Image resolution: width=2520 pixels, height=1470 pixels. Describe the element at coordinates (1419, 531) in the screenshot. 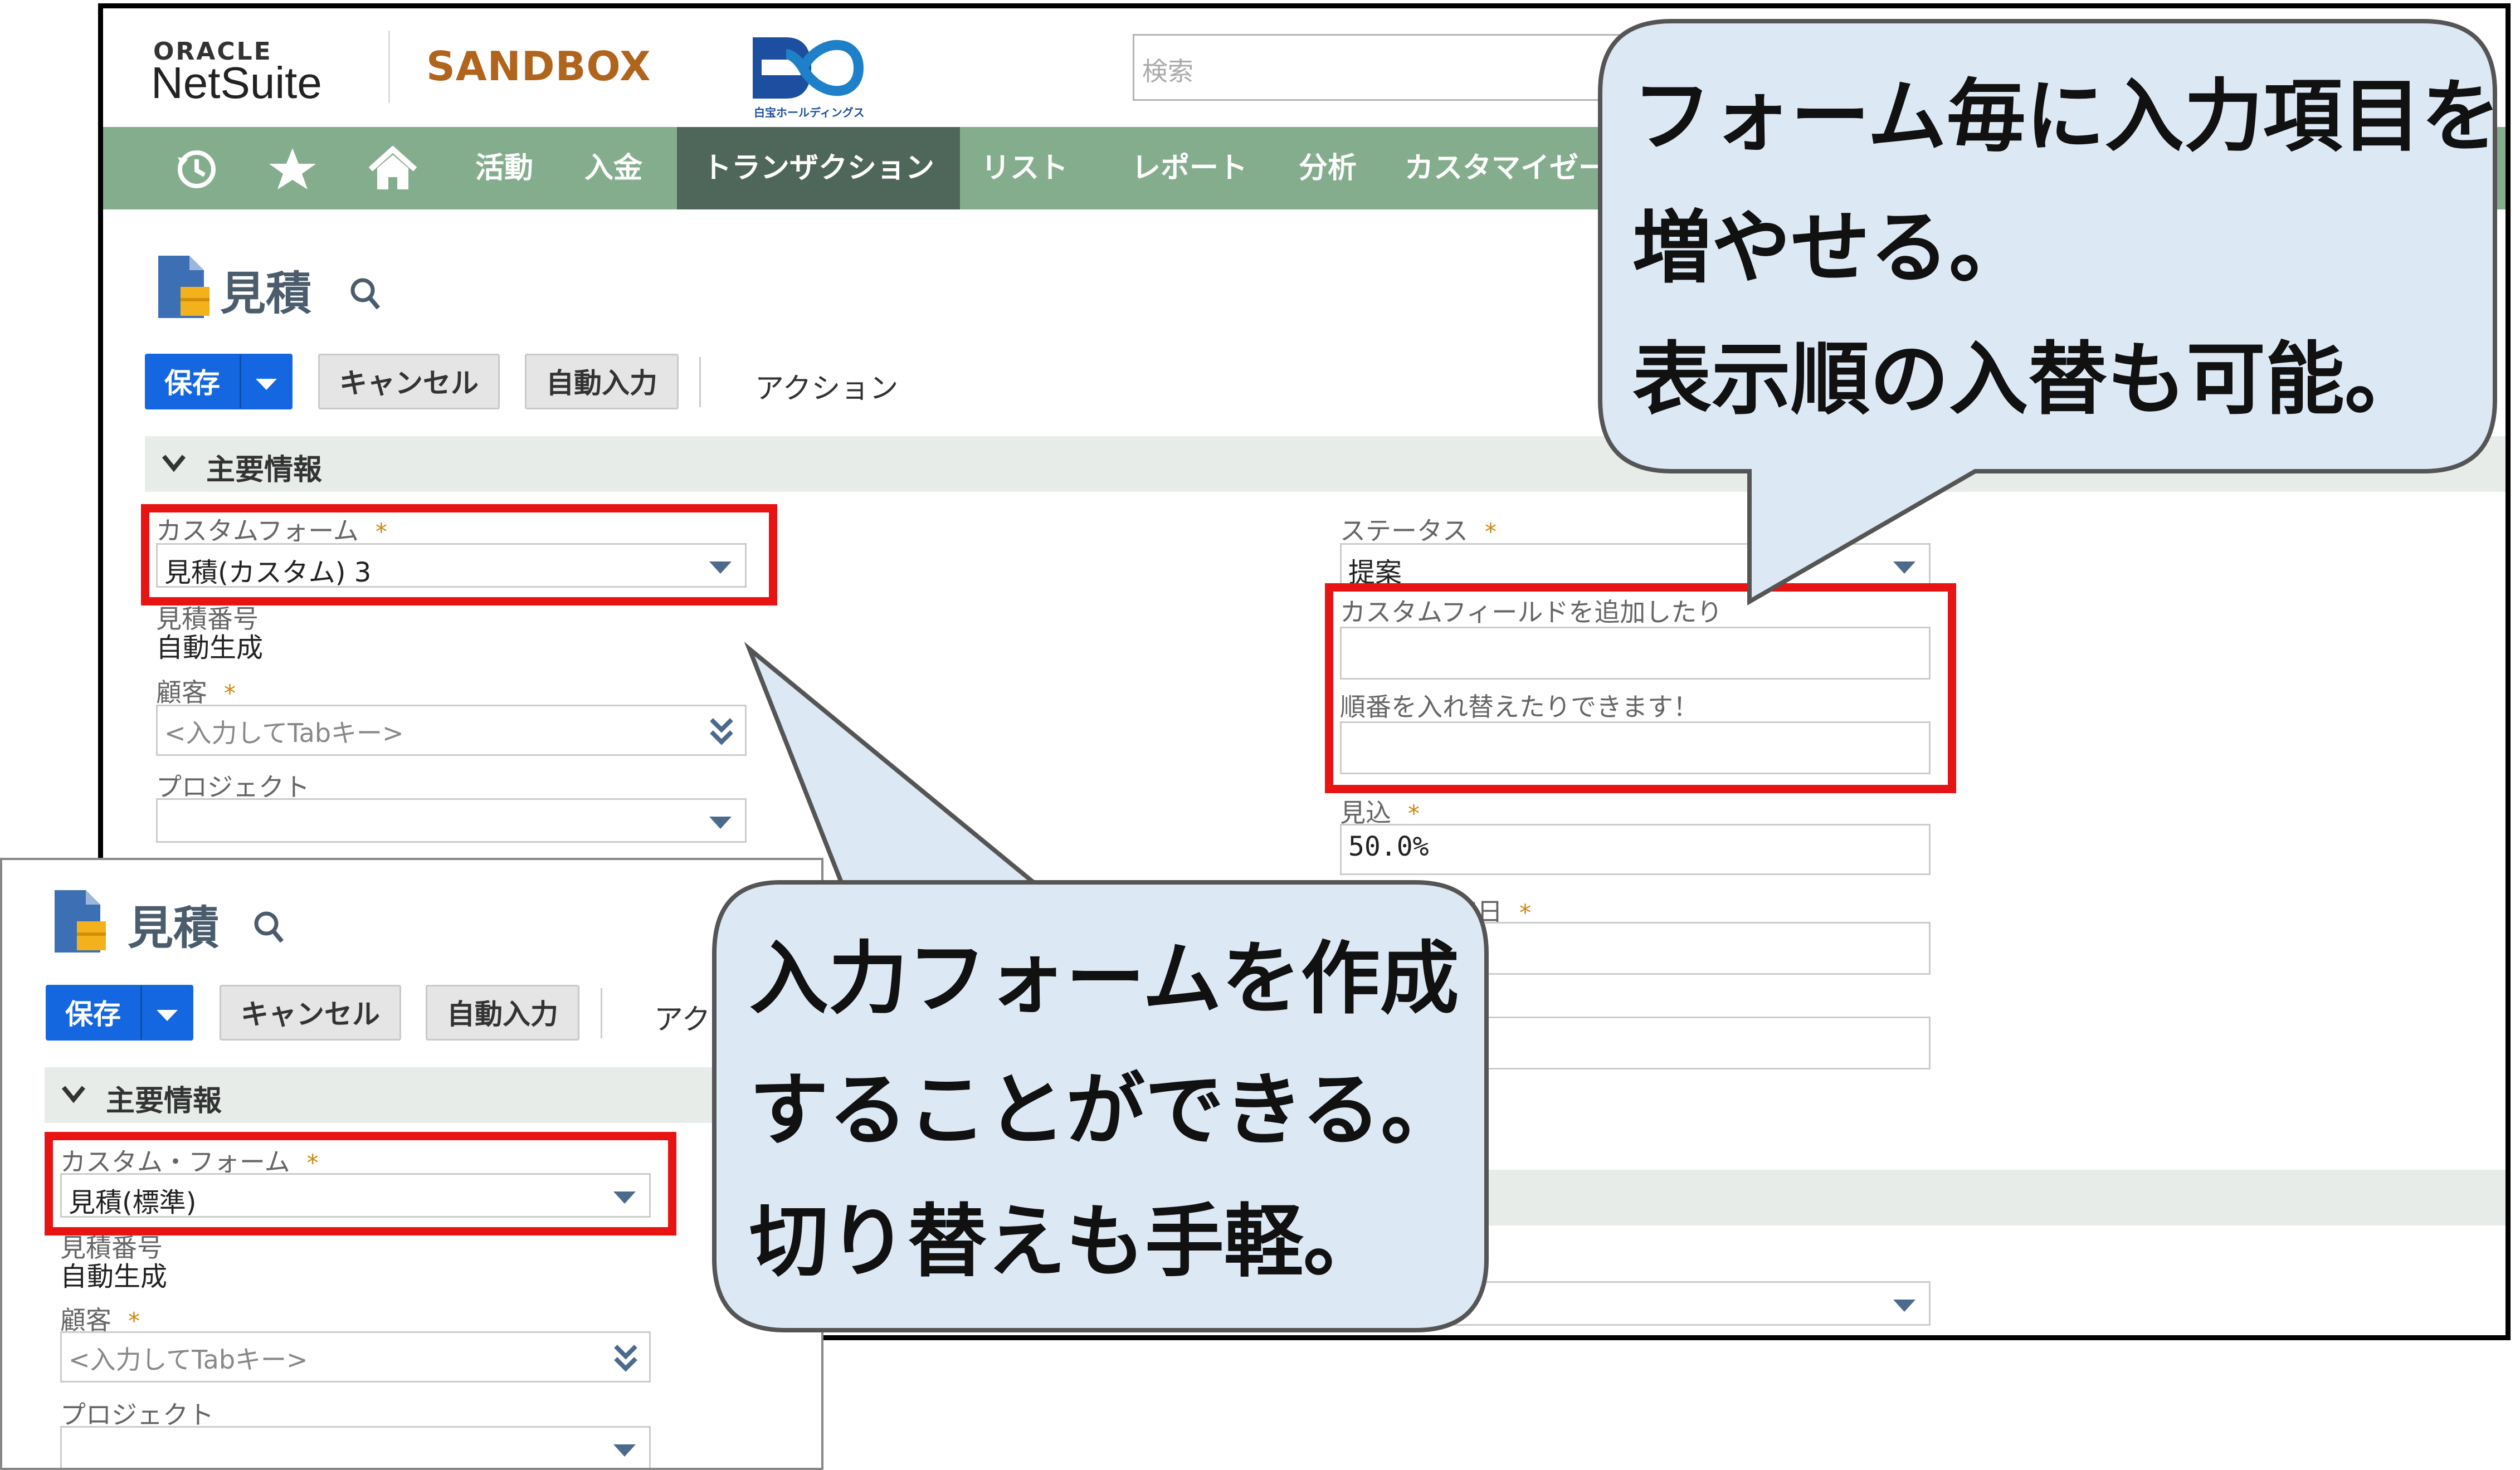

I see `status-label: ステータス *` at that location.